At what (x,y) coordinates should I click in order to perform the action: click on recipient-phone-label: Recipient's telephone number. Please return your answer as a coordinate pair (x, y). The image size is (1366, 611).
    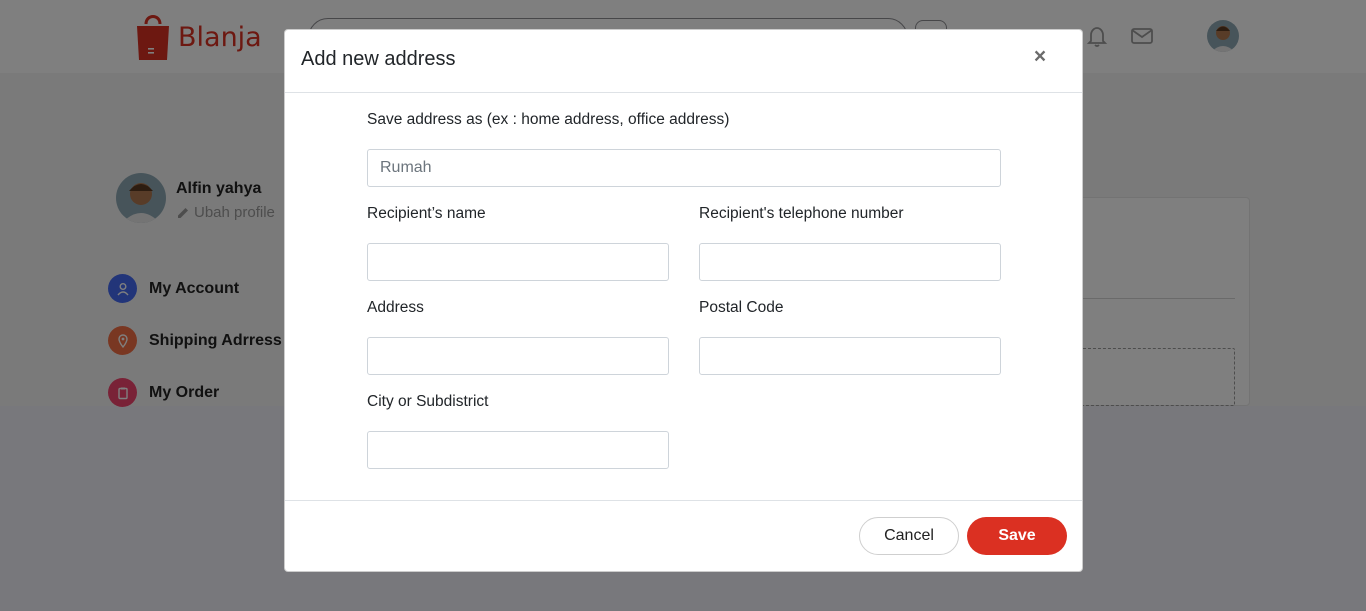
    Looking at the image, I should click on (801, 213).